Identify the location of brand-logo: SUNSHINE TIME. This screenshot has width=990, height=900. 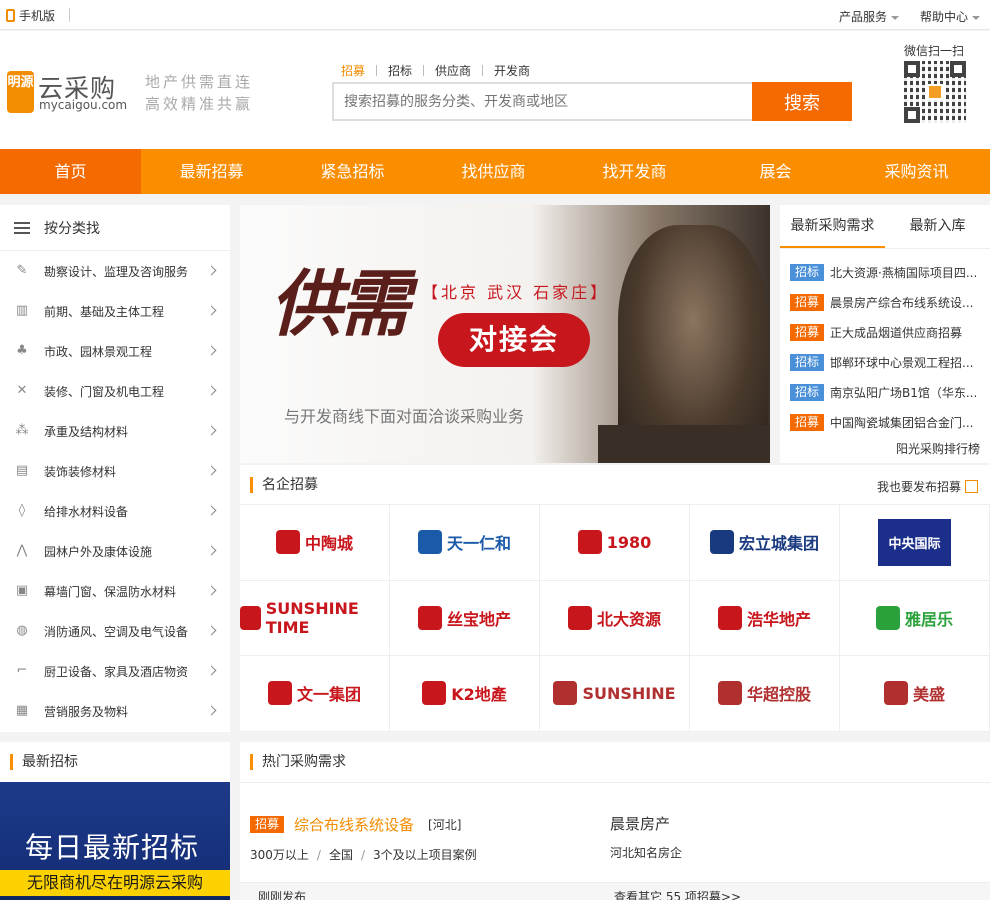
(314, 618).